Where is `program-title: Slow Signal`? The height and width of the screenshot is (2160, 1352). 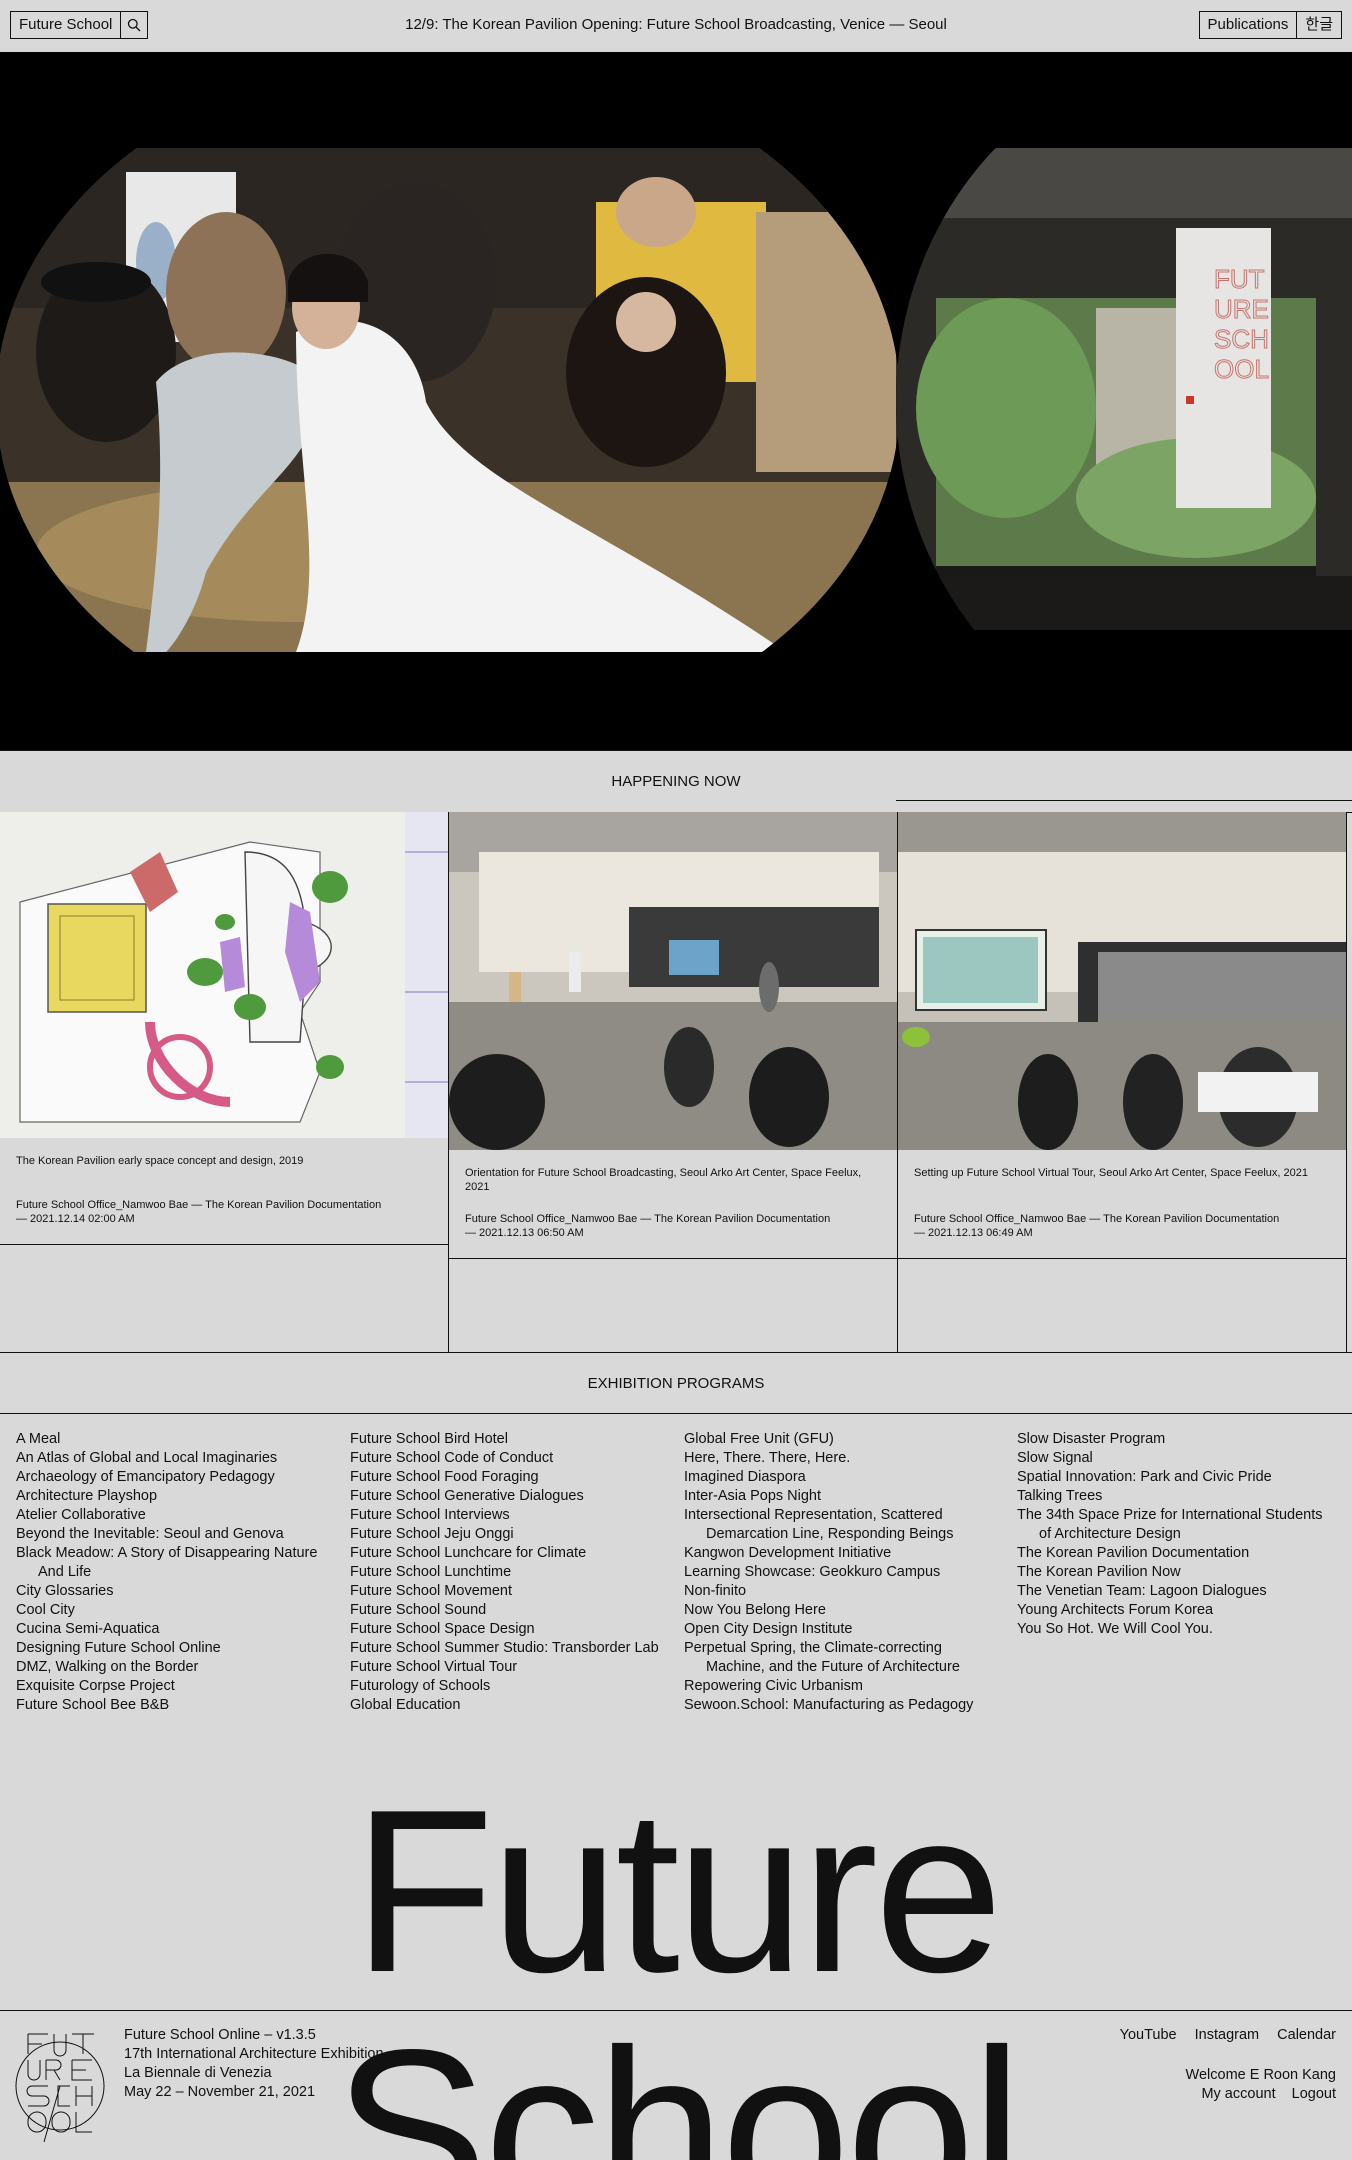 program-title: Slow Signal is located at coordinates (1055, 1458).